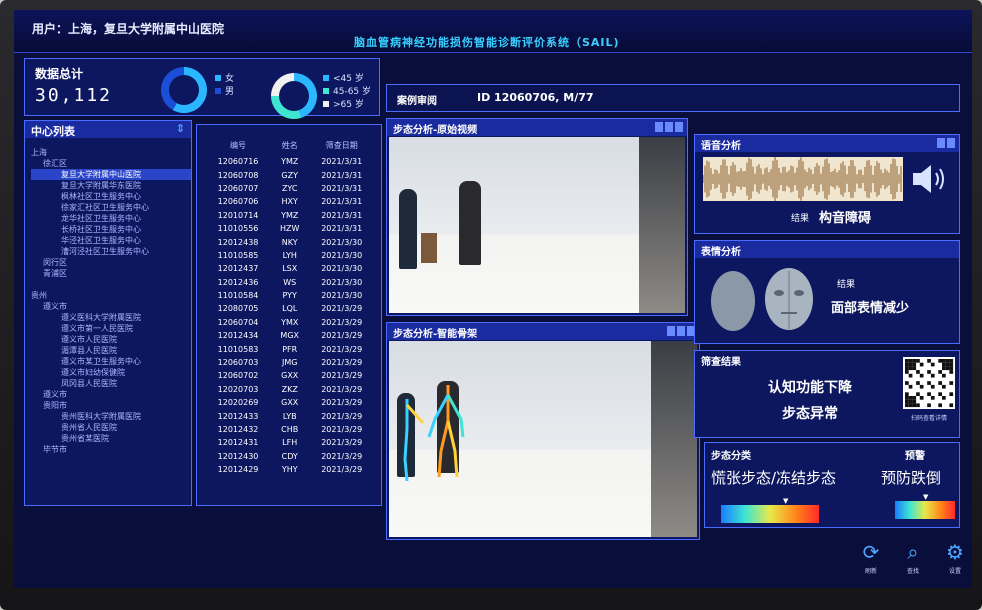 Image resolution: width=982 pixels, height=610 pixels. Describe the element at coordinates (290, 375) in the screenshot. I see `table-row: 12060702 GXX 2021/3/29` at that location.